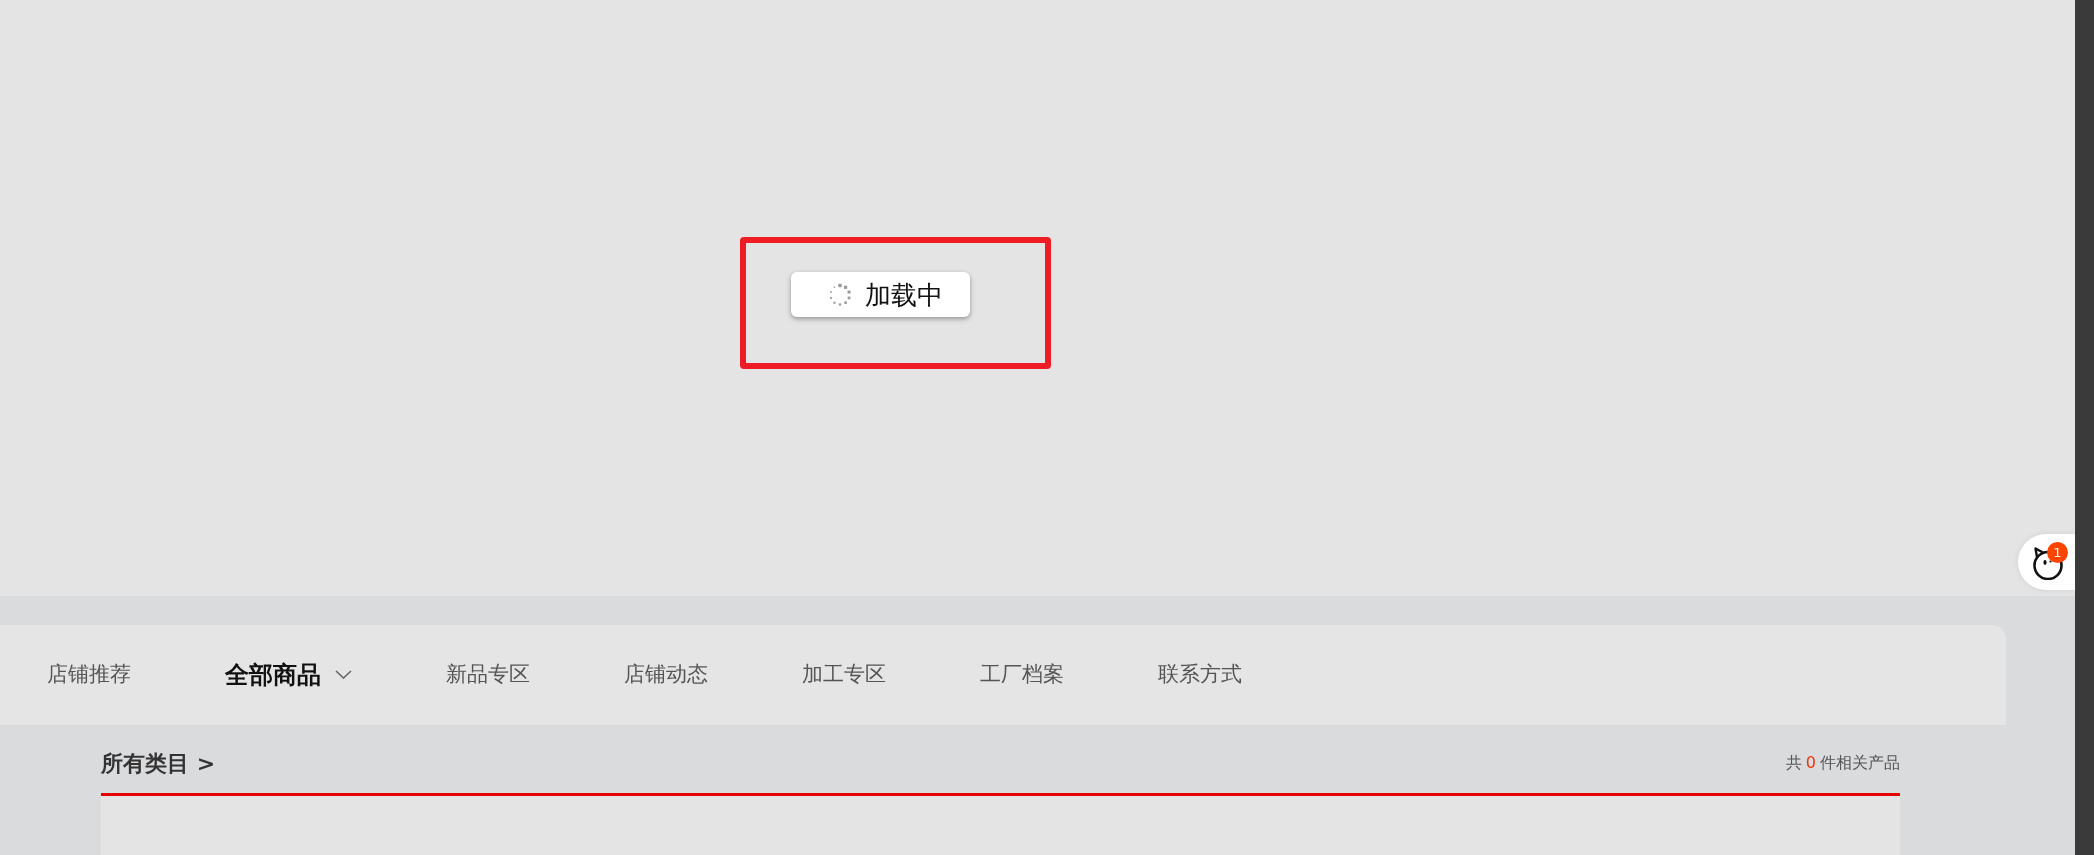 The height and width of the screenshot is (855, 2094). Describe the element at coordinates (2084, 427) in the screenshot. I see `scrollbar` at that location.